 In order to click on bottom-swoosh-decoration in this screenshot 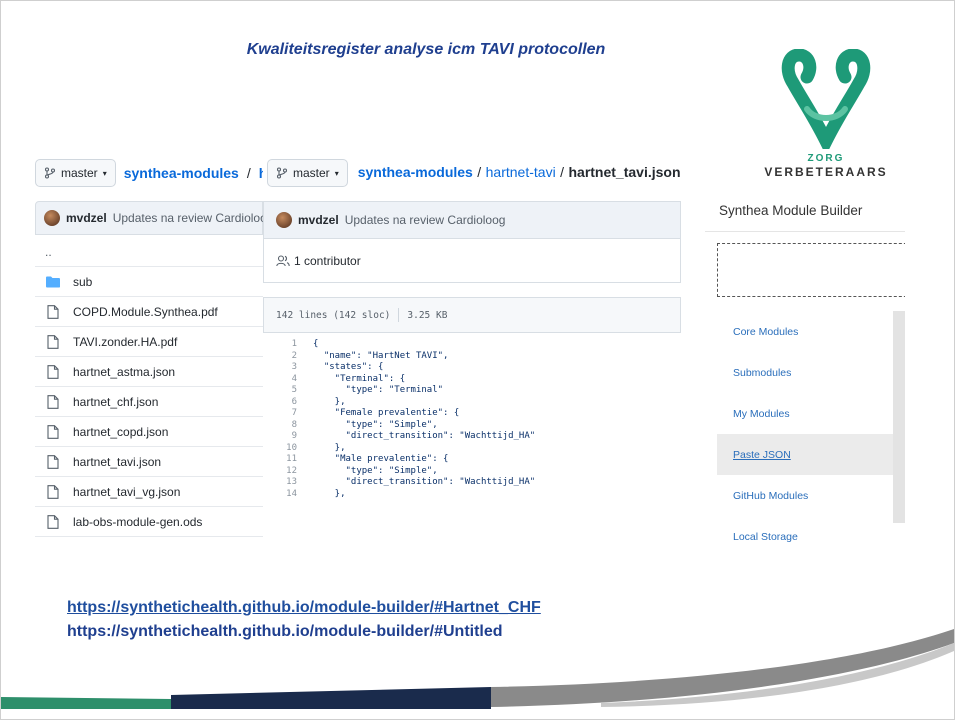, I will do `click(477, 669)`.